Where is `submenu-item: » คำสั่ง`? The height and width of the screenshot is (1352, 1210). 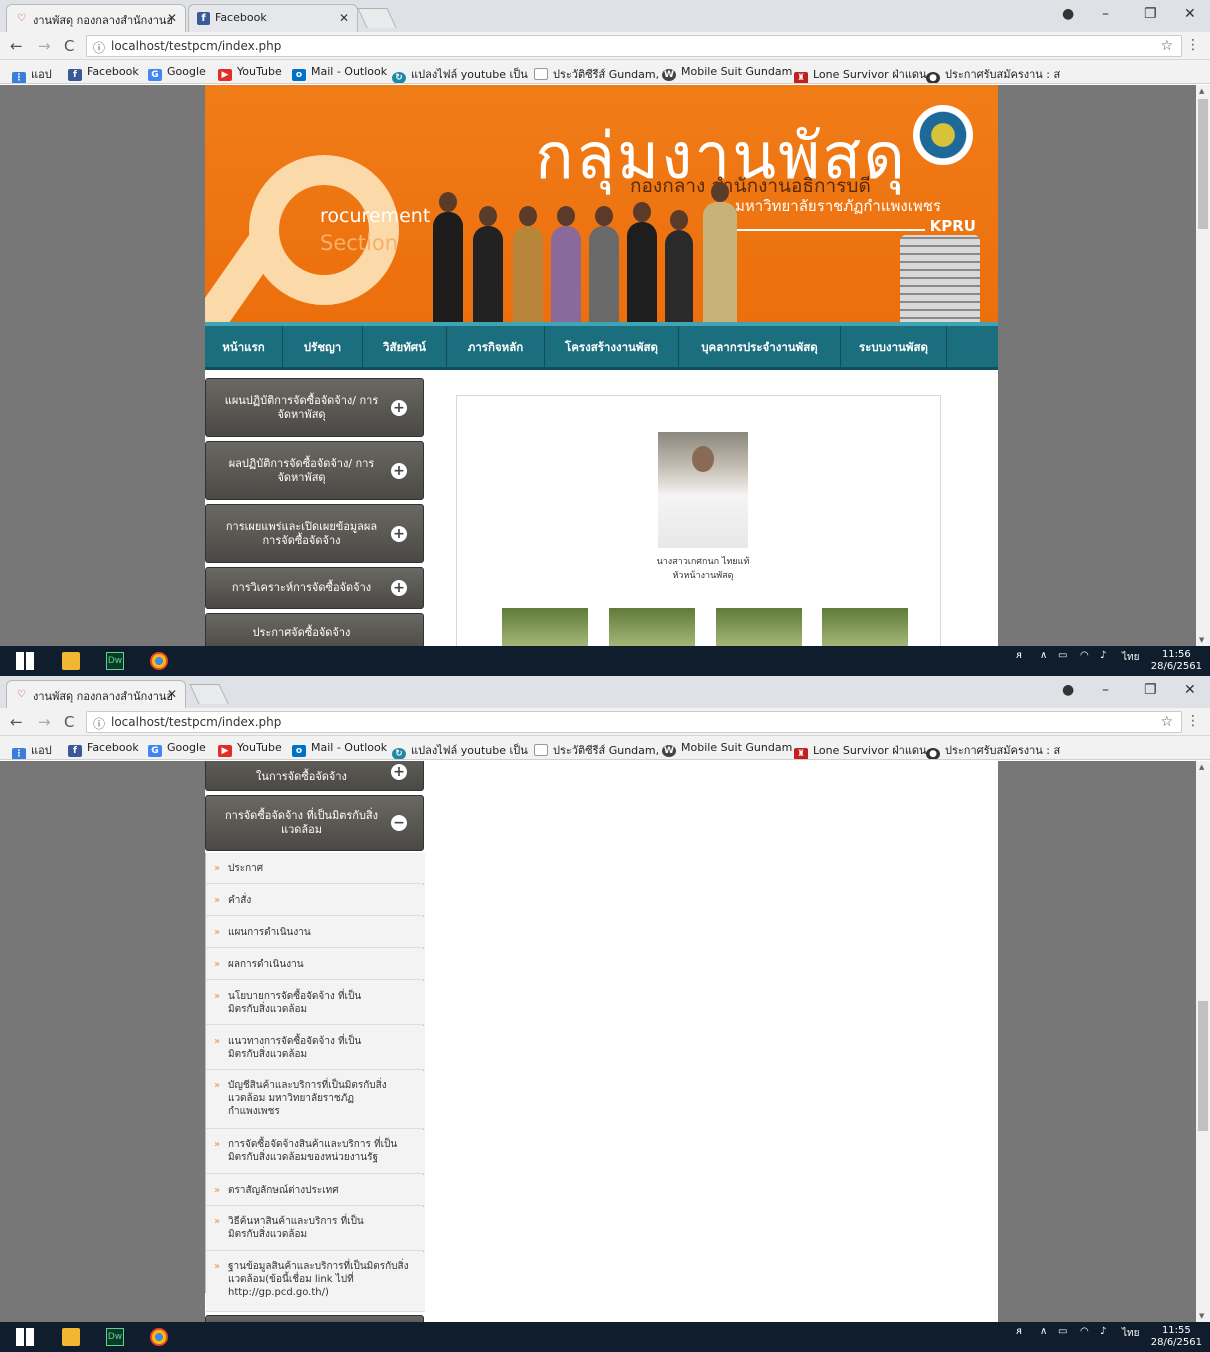
submenu-item: » คำสั่ง is located at coordinates (315, 900).